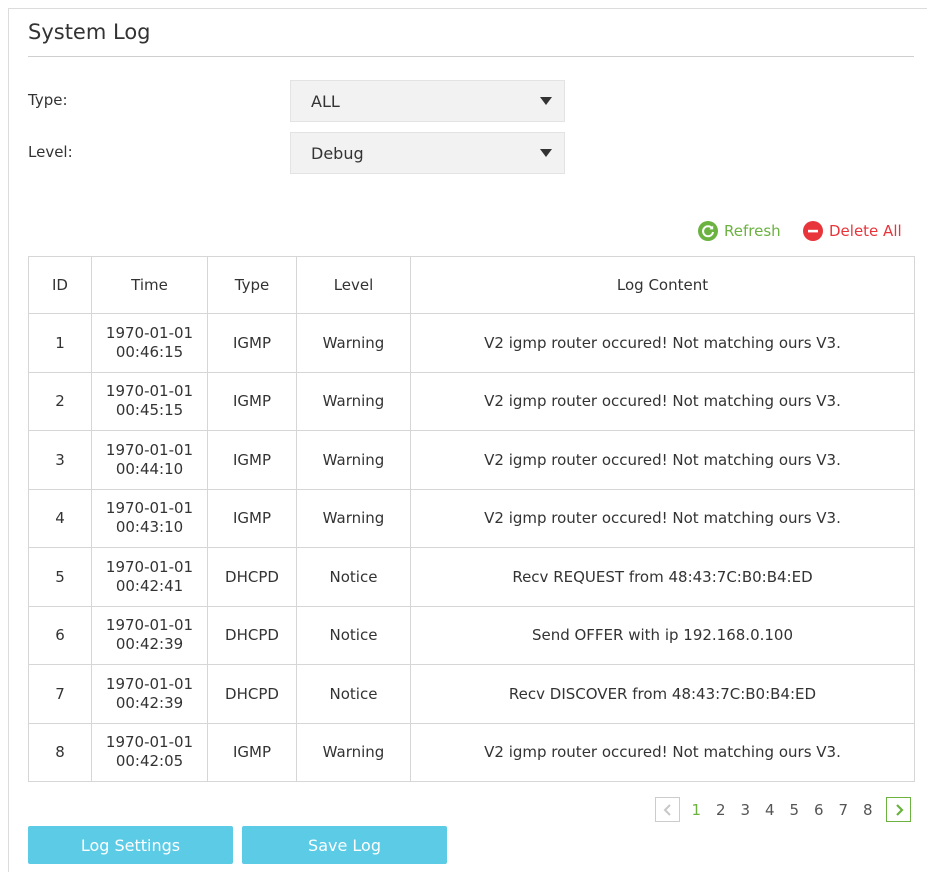  I want to click on chevron-right-icon, so click(899, 809).